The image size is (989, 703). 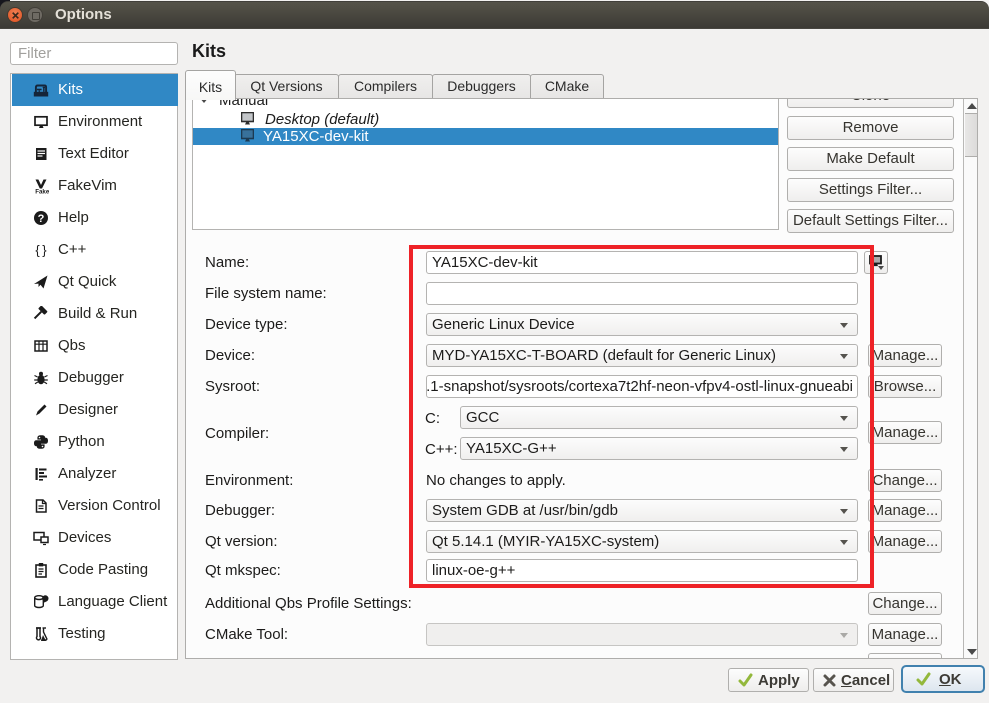 What do you see at coordinates (42, 191) in the screenshot?
I see `svg-text: Fake` at bounding box center [42, 191].